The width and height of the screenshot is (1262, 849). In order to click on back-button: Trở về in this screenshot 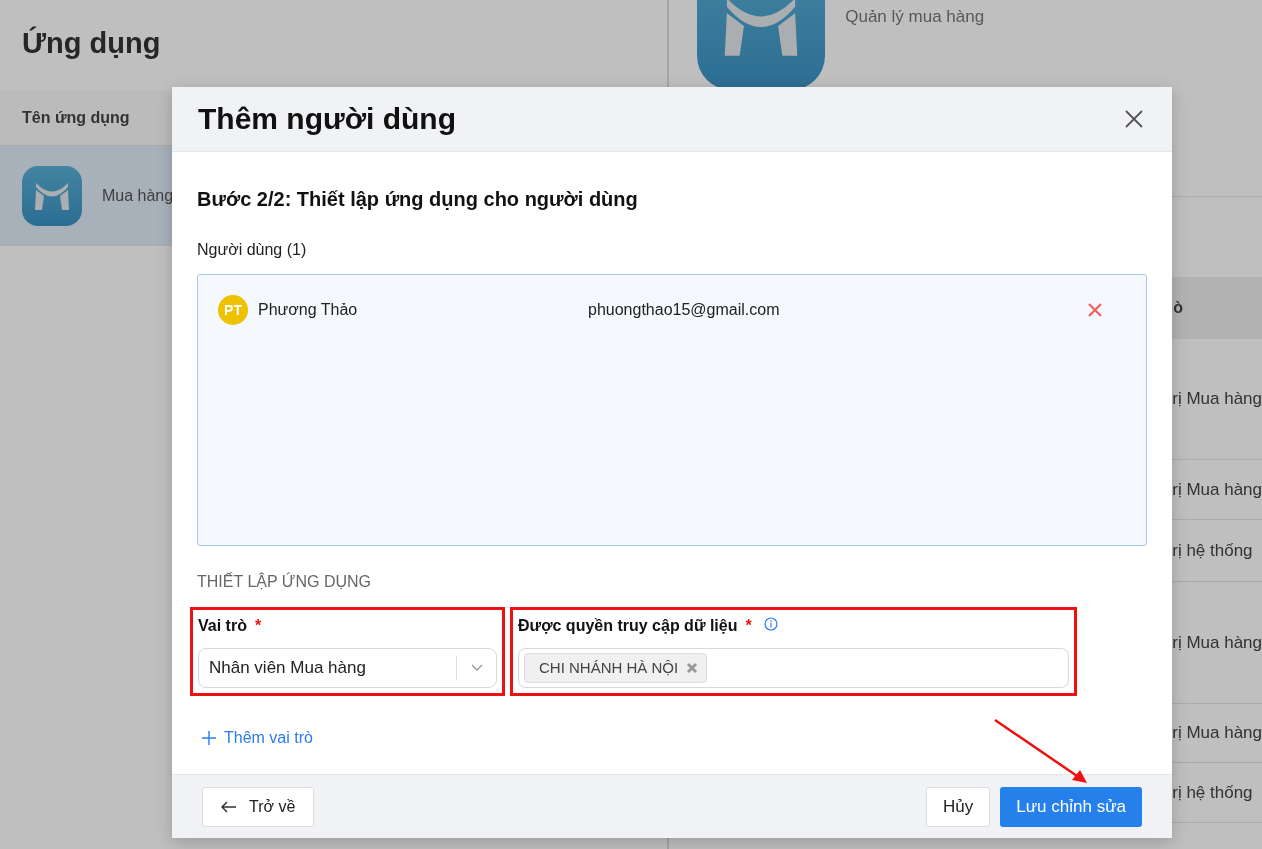, I will do `click(258, 806)`.